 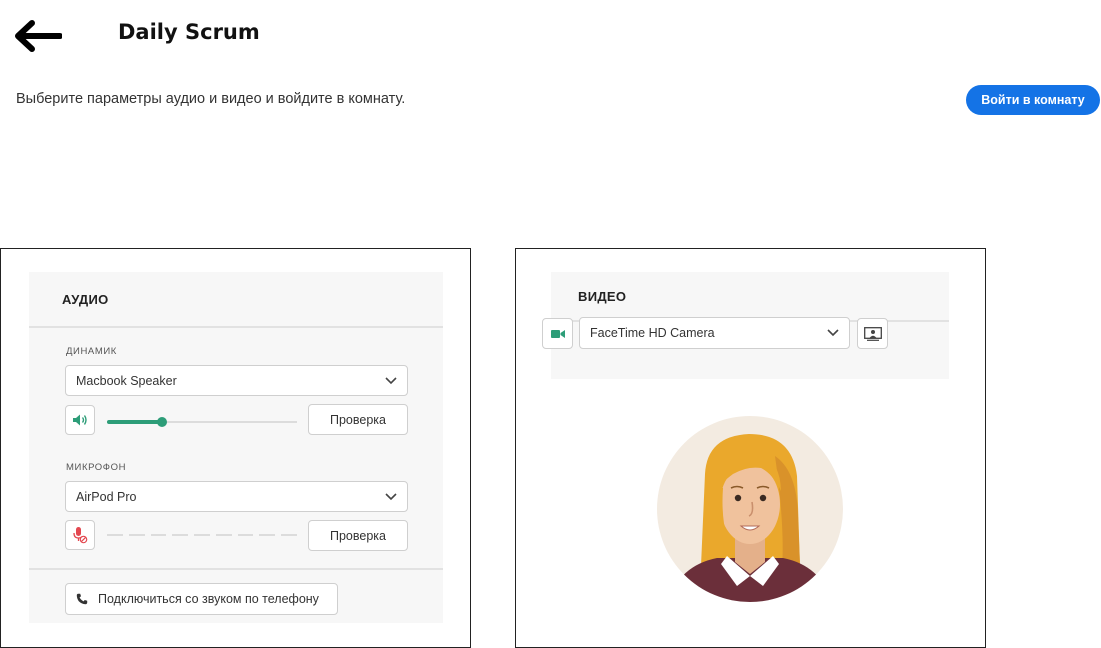 I want to click on background-image-icon, so click(x=872, y=333).